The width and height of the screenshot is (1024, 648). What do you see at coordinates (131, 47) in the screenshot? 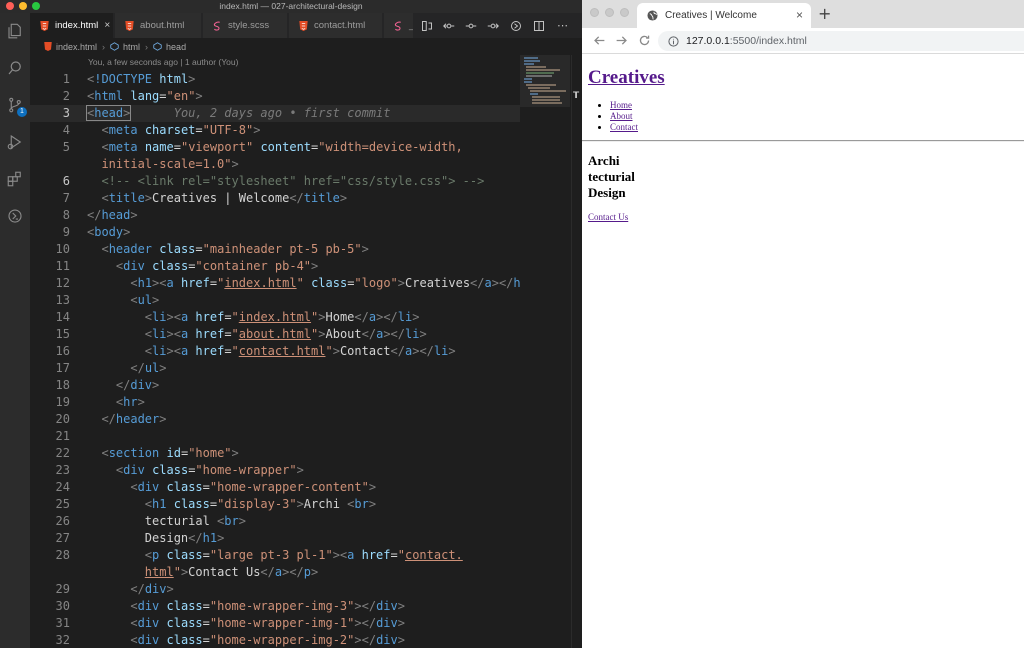
I see `breadcrumb-html: html` at bounding box center [131, 47].